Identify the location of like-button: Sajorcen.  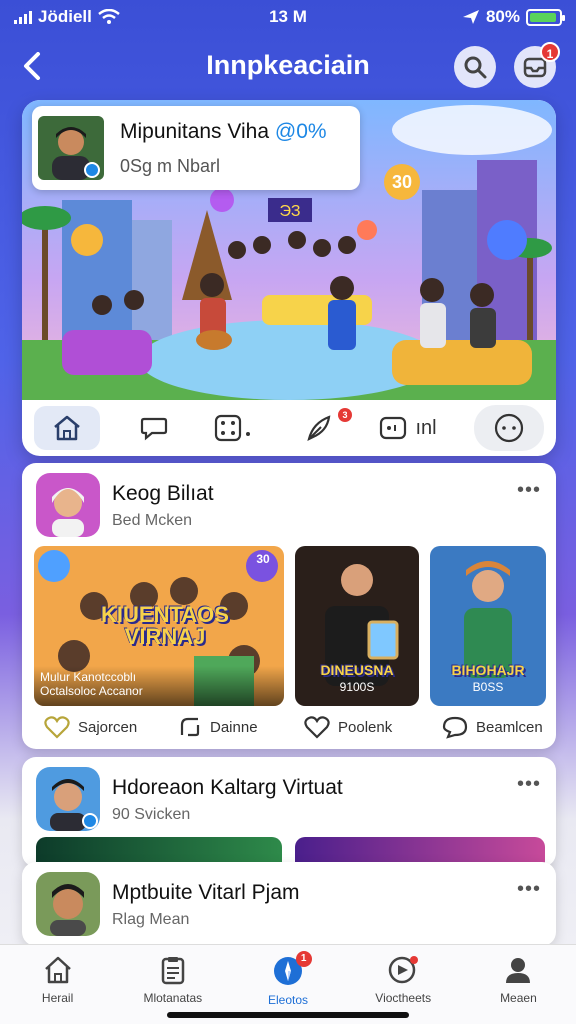
(90, 727).